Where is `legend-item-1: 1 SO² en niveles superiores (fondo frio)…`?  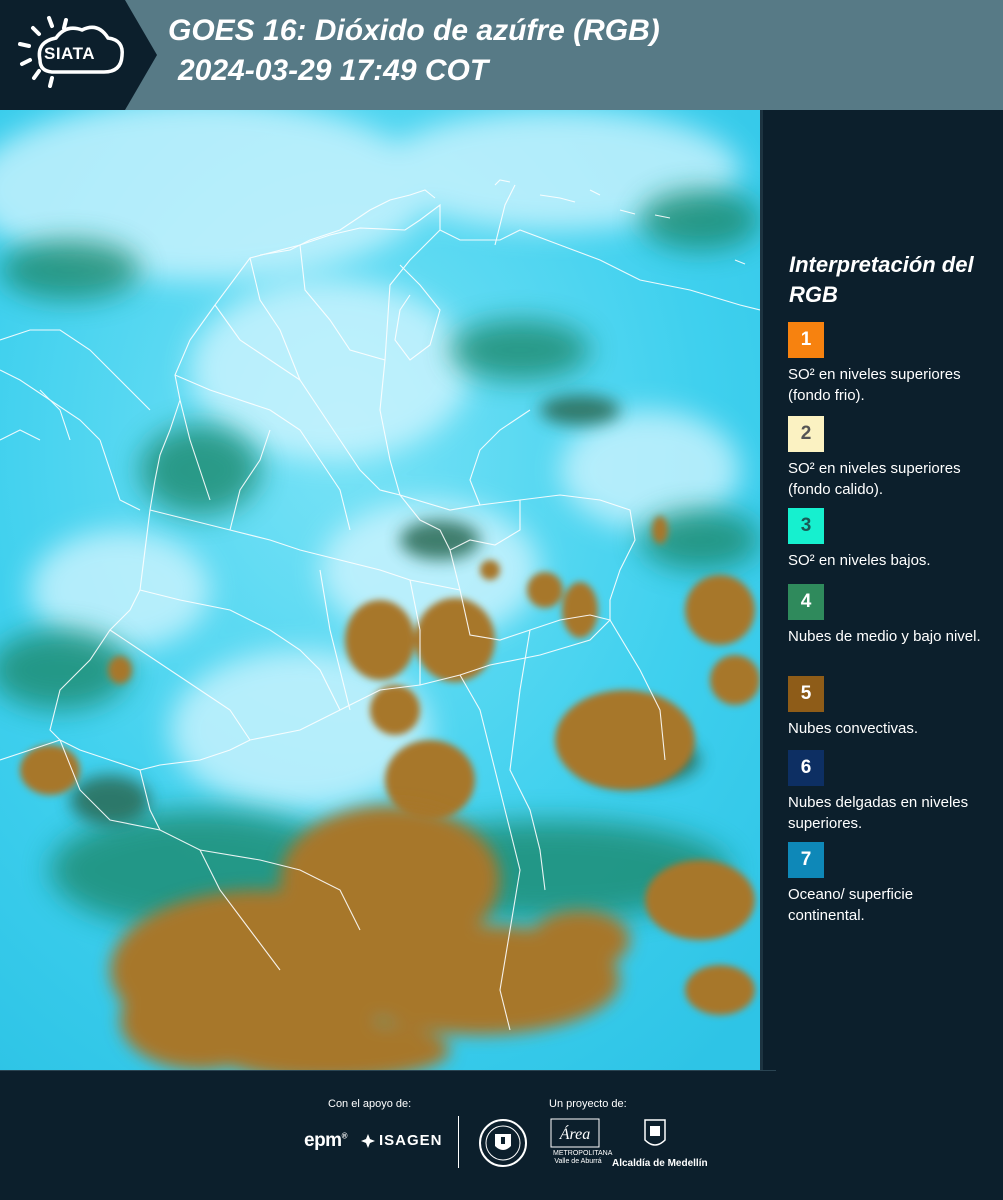
legend-item-1: 1 SO² en niveles superiores (fondo frio)… is located at coordinates (890, 364).